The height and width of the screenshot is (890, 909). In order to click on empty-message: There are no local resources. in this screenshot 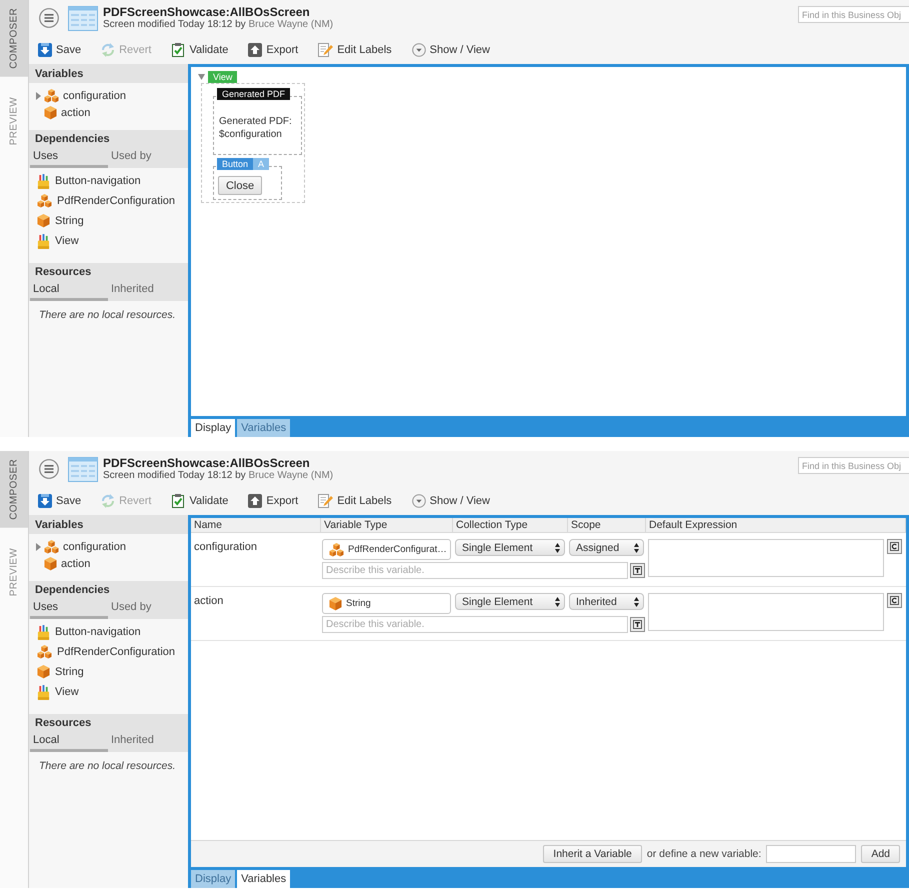, I will do `click(107, 765)`.